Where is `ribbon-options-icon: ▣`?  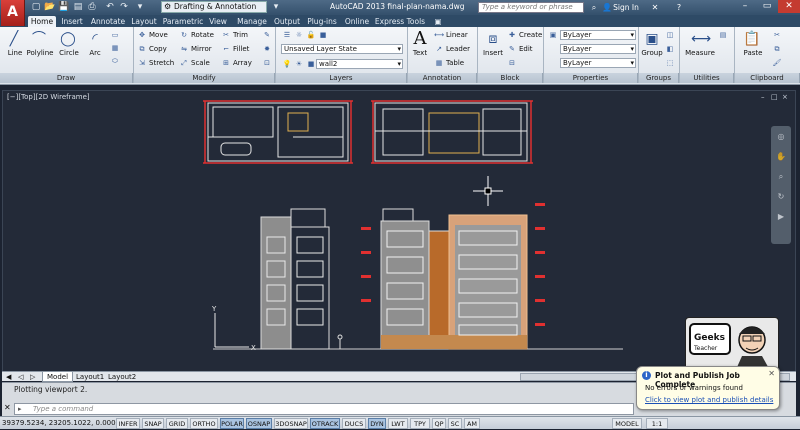
ribbon-options-icon: ▣ is located at coordinates (438, 21).